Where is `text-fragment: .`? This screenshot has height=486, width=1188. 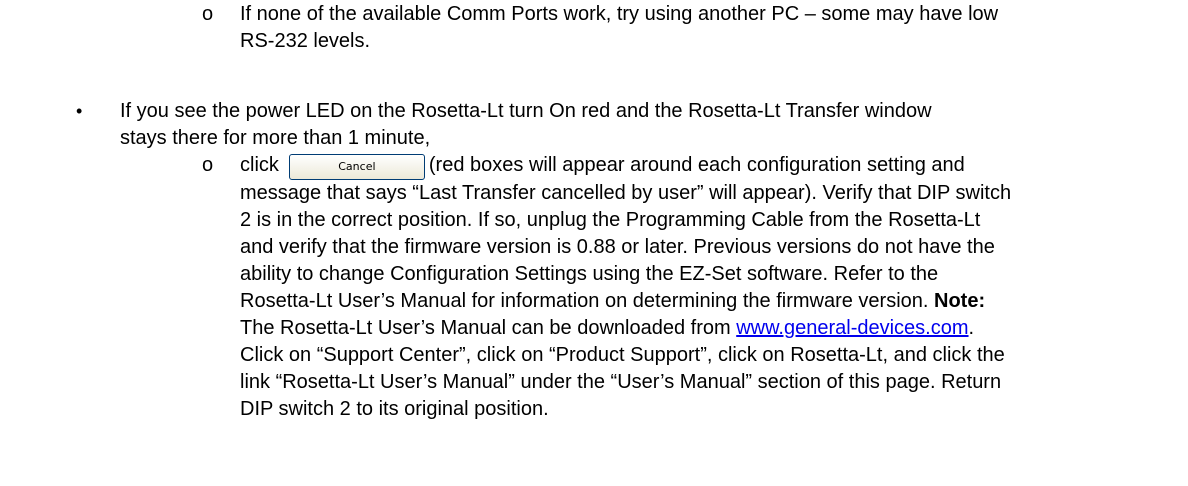 text-fragment: . is located at coordinates (971, 328).